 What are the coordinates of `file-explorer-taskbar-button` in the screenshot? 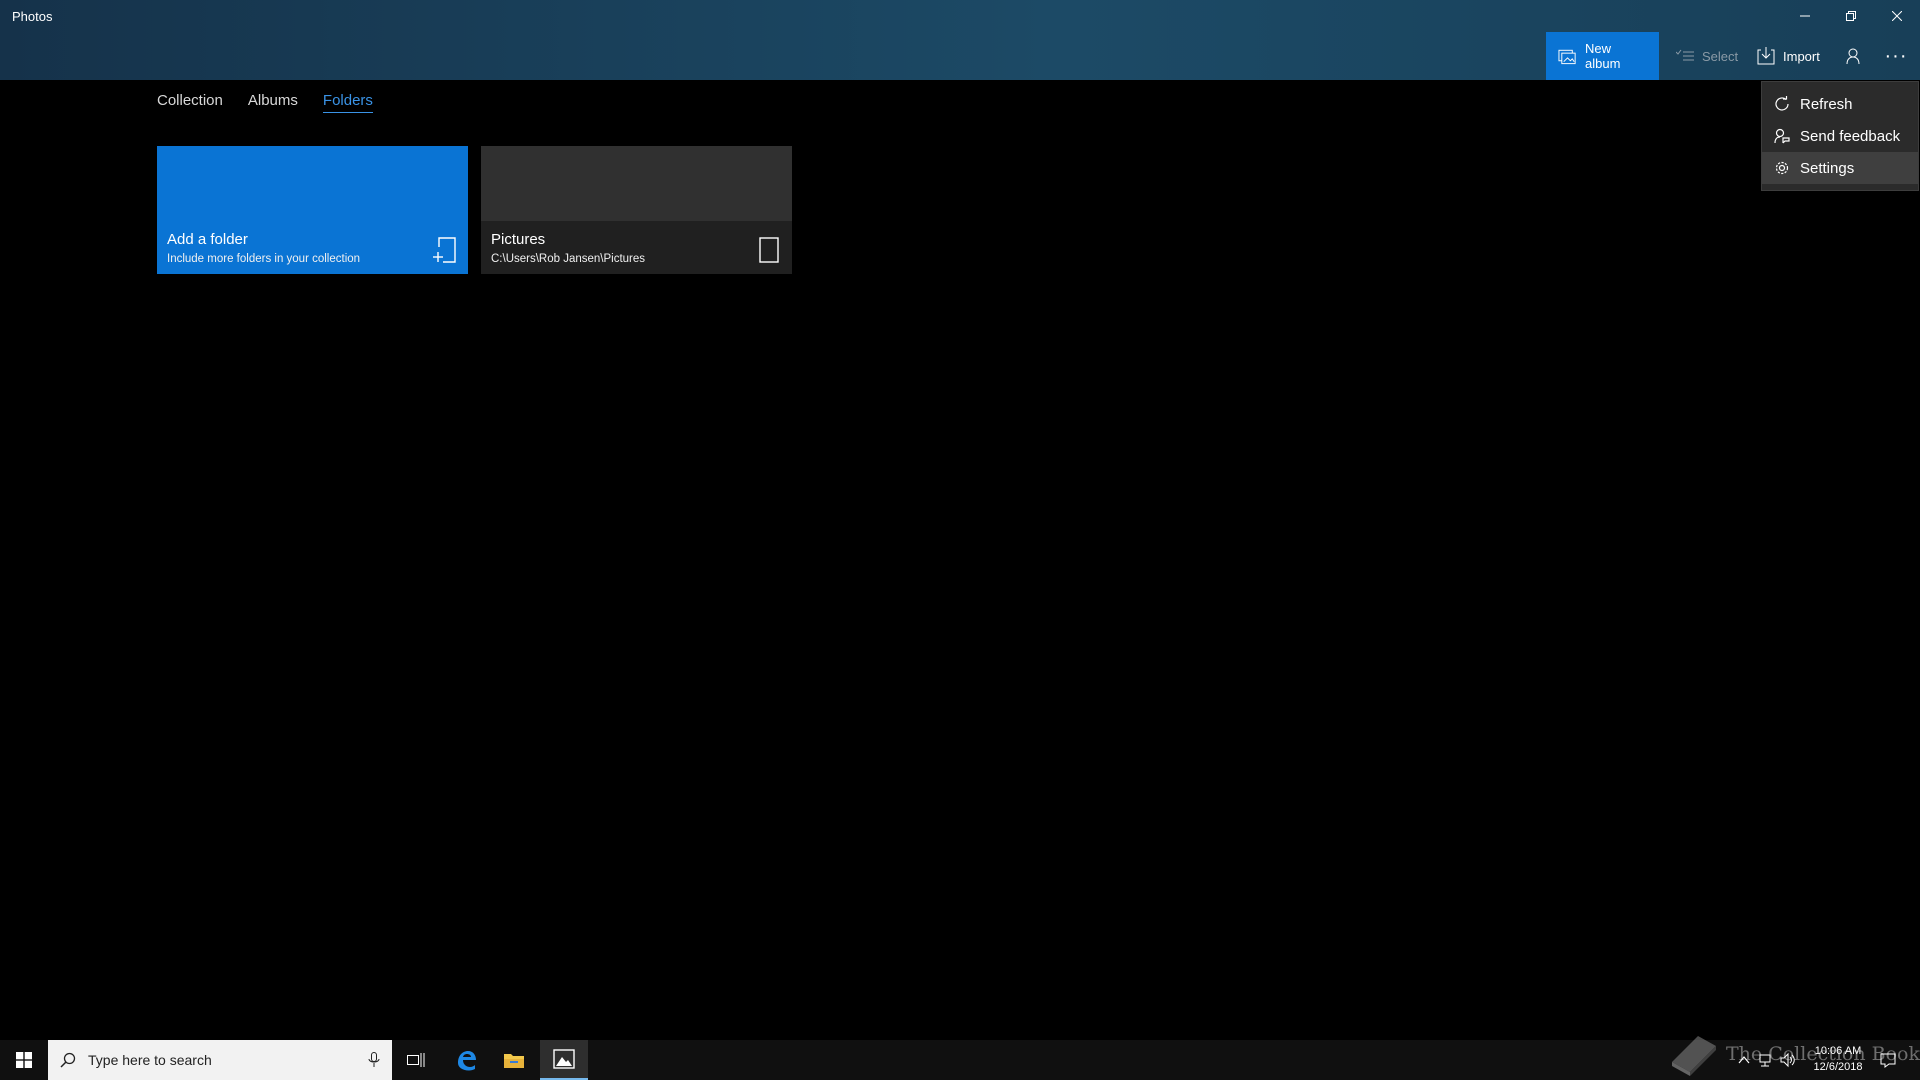 It's located at (514, 1060).